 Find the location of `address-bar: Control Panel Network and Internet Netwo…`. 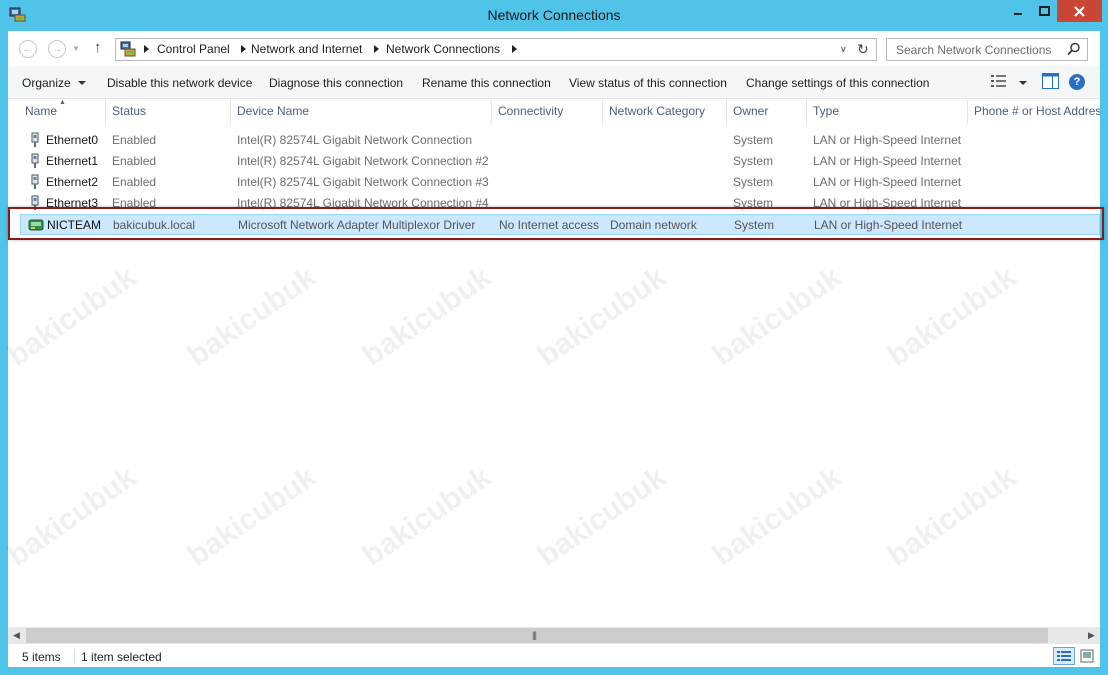

address-bar: Control Panel Network and Internet Netwo… is located at coordinates (496, 49).